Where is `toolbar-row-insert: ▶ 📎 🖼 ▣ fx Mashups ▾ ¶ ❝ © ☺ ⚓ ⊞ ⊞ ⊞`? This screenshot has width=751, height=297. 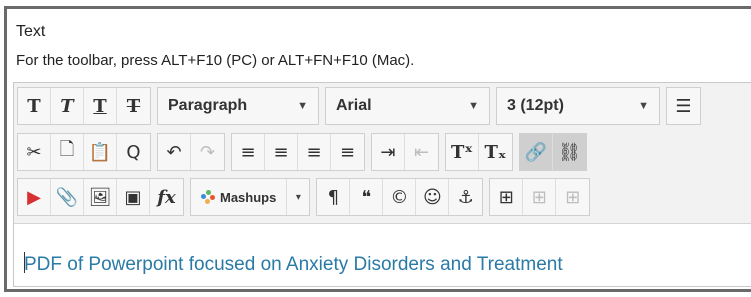 toolbar-row-insert: ▶ 📎 🖼 ▣ fx Mashups ▾ ¶ ❝ © ☺ ⚓ ⊞ ⊞ ⊞ is located at coordinates (306, 197).